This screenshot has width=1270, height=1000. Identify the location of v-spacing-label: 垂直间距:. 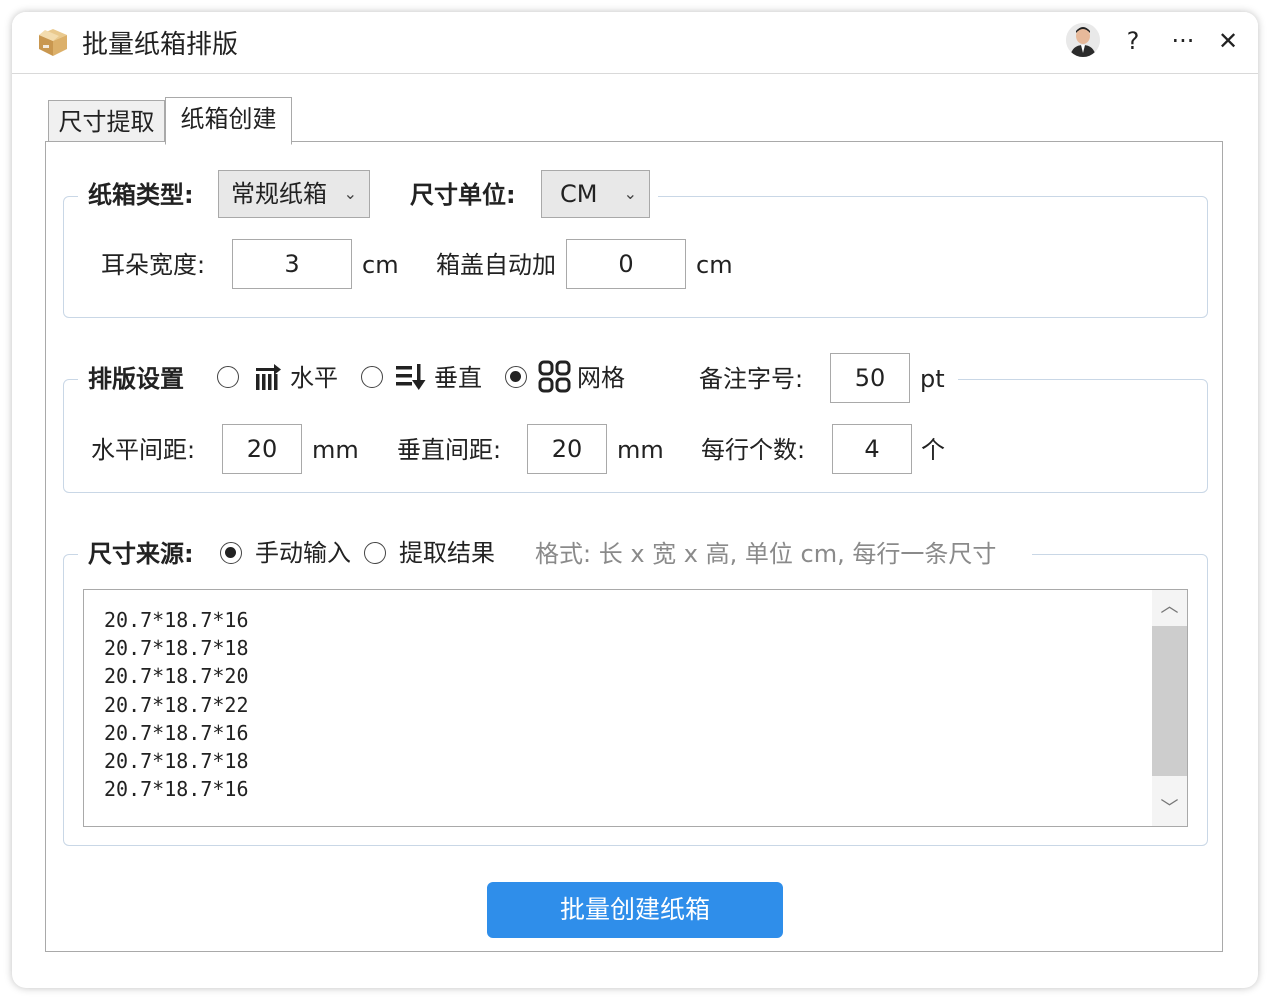
(449, 450).